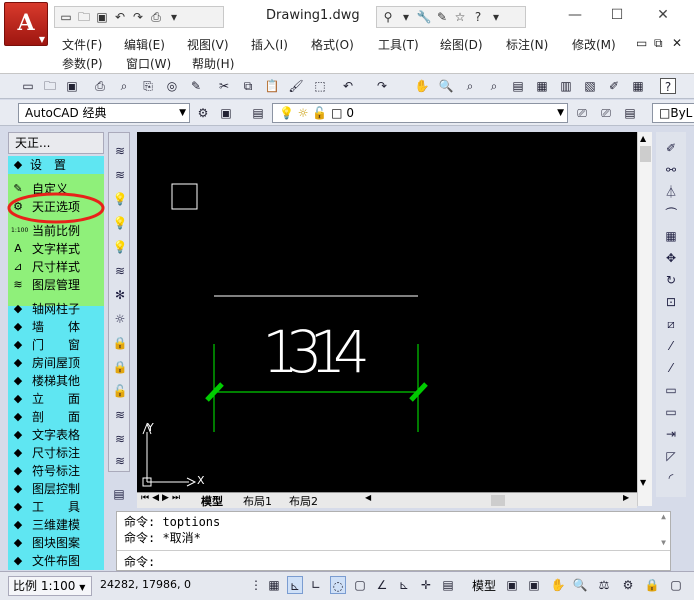  What do you see at coordinates (590, 86) in the screenshot?
I see `sheet-set-icon: ▧` at bounding box center [590, 86].